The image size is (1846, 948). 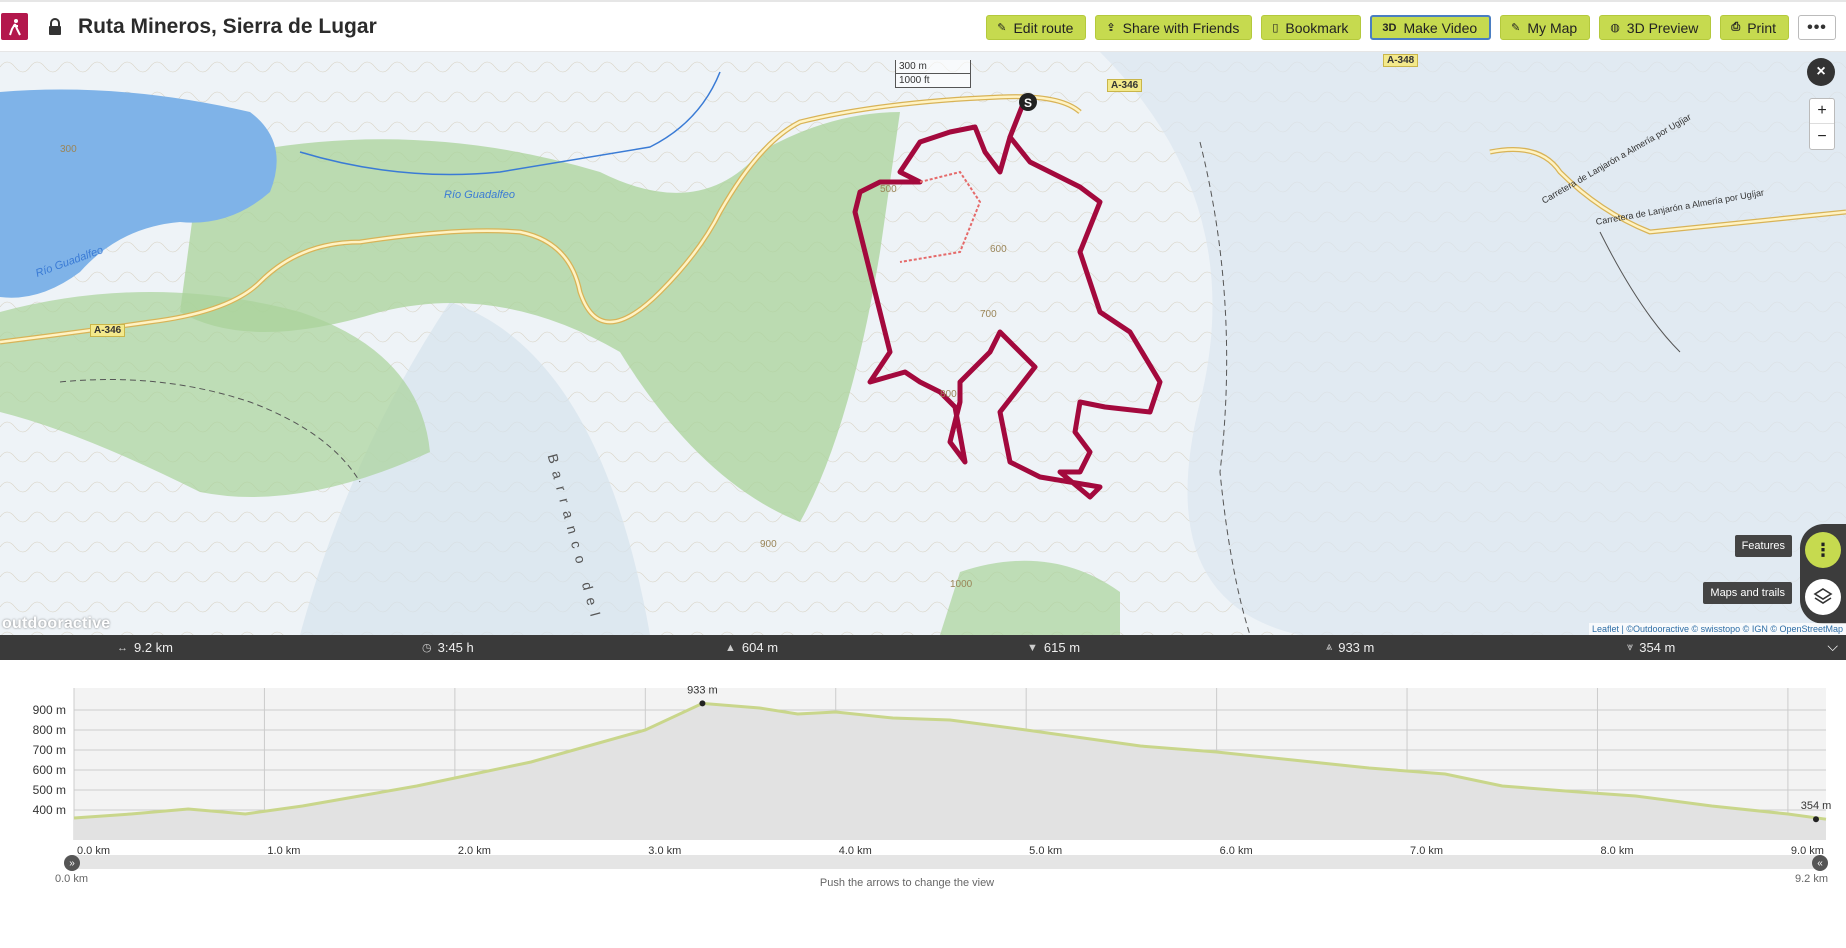 What do you see at coordinates (1043, 27) in the screenshot?
I see `edit-route-label: Edit route` at bounding box center [1043, 27].